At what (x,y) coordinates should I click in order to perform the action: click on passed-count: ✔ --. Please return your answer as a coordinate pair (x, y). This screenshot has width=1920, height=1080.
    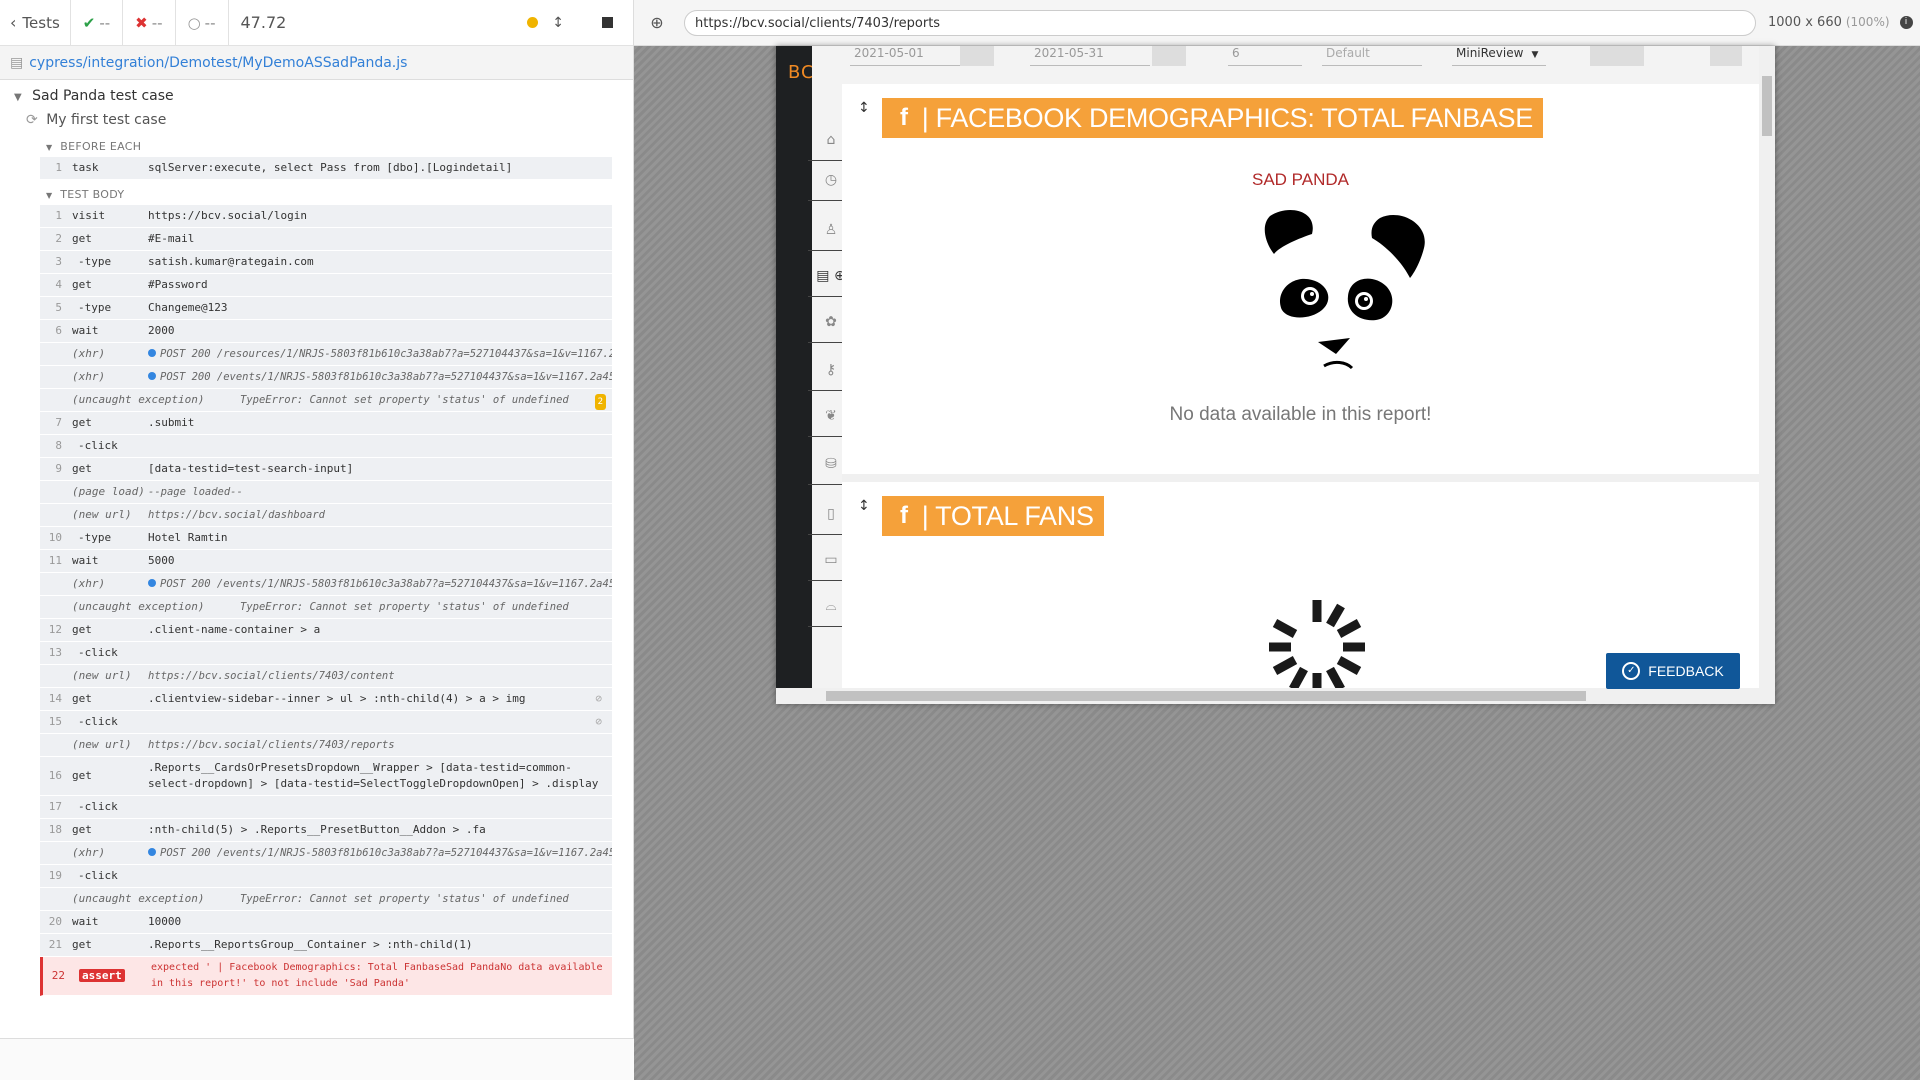
    Looking at the image, I should click on (97, 23).